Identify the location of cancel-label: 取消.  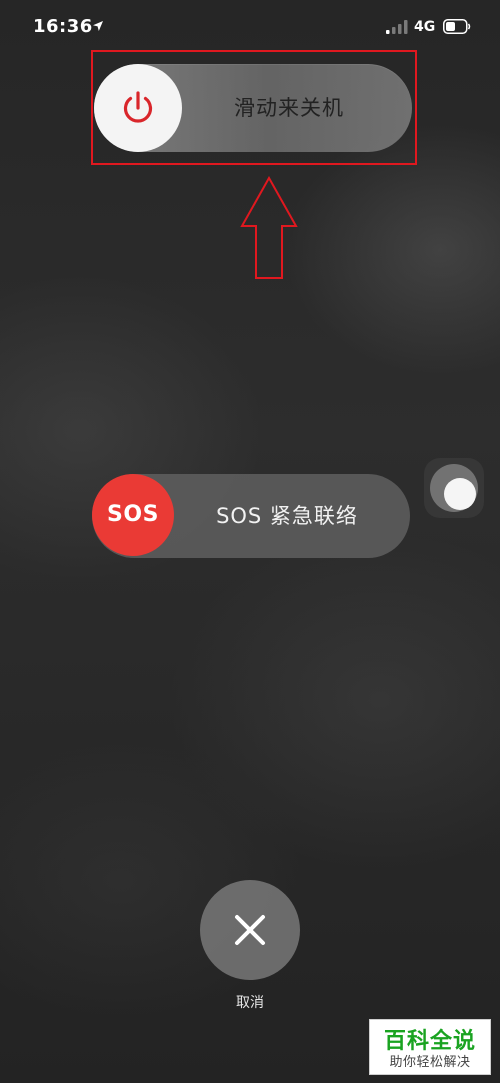
(250, 1003).